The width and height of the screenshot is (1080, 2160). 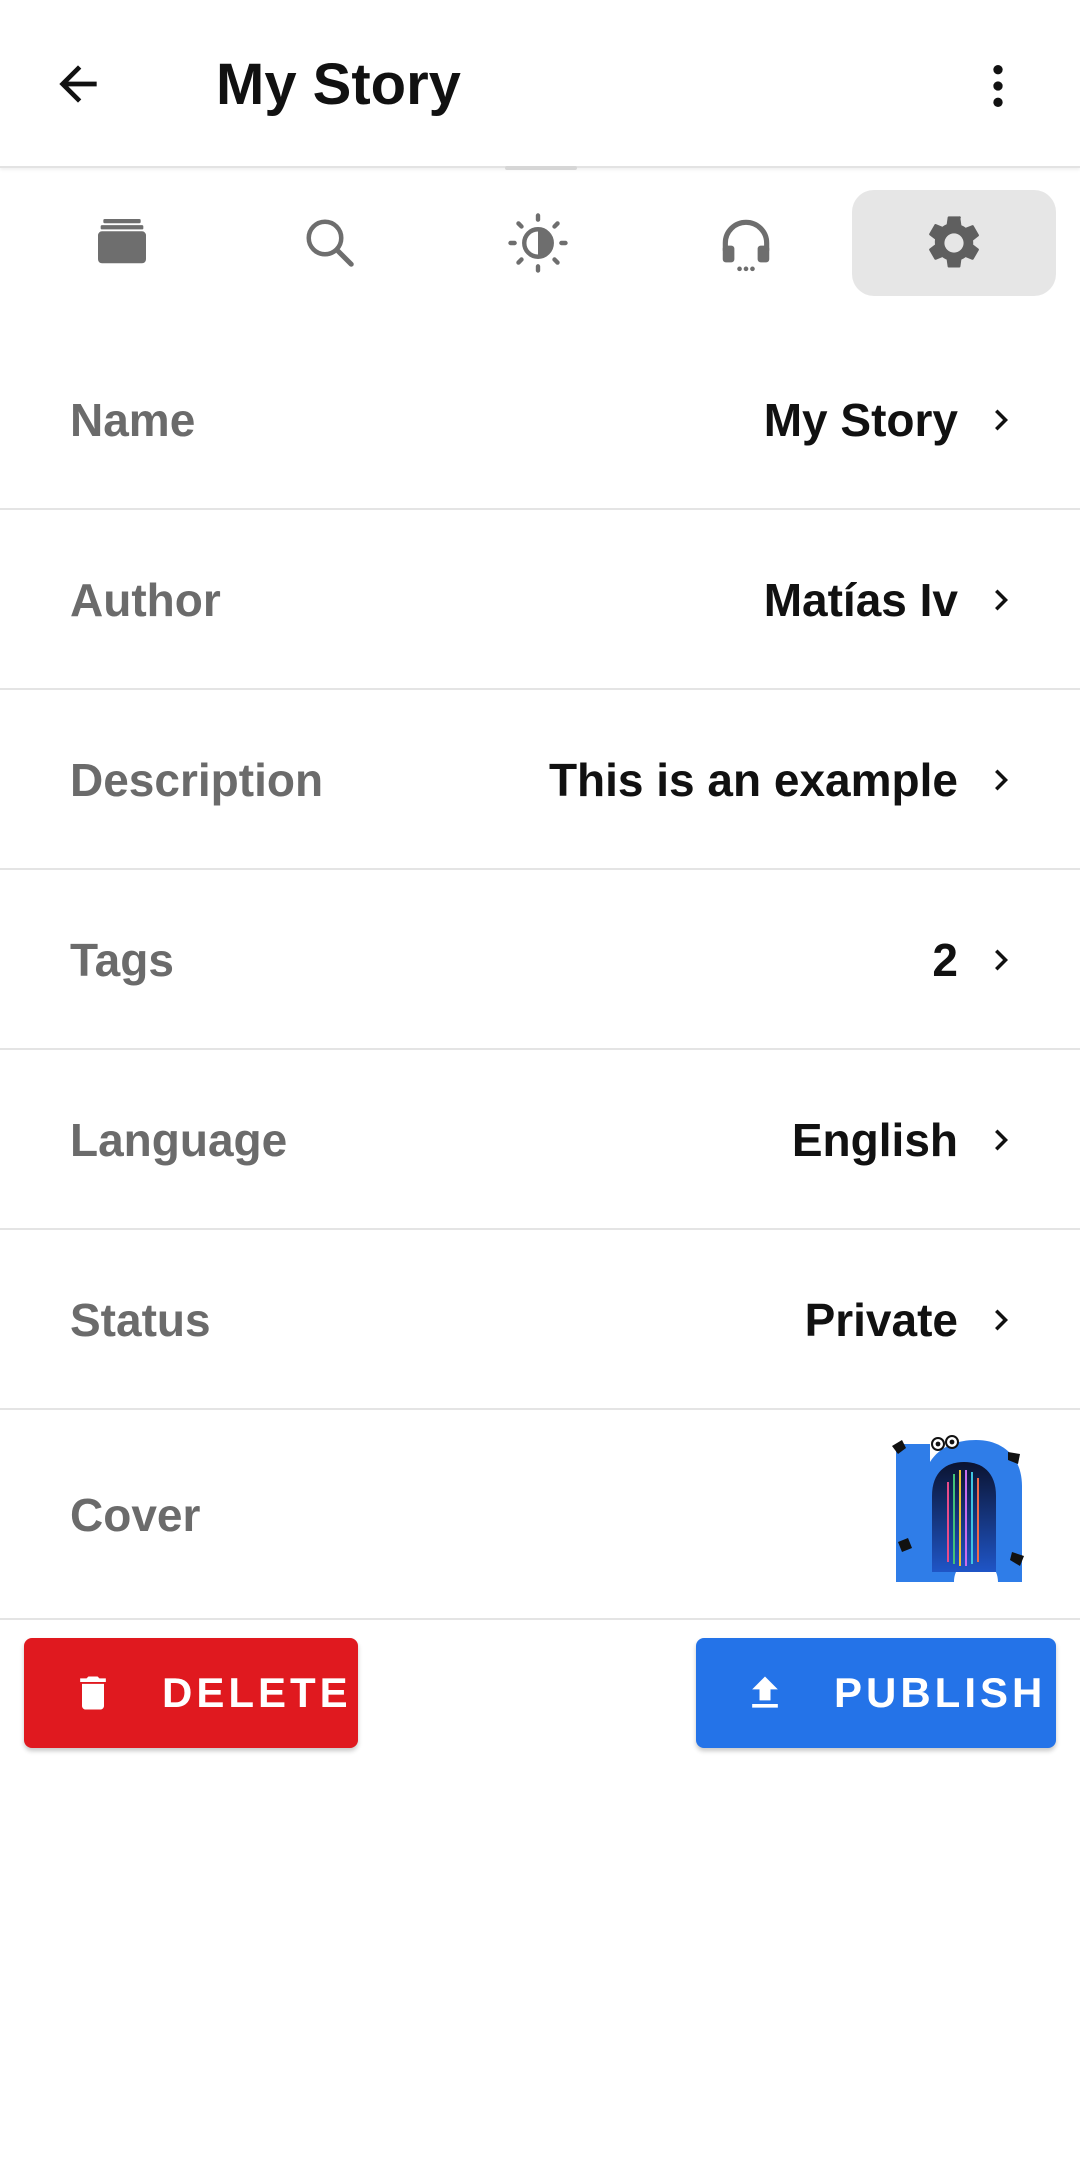 What do you see at coordinates (93, 1693) in the screenshot?
I see `trash-icon` at bounding box center [93, 1693].